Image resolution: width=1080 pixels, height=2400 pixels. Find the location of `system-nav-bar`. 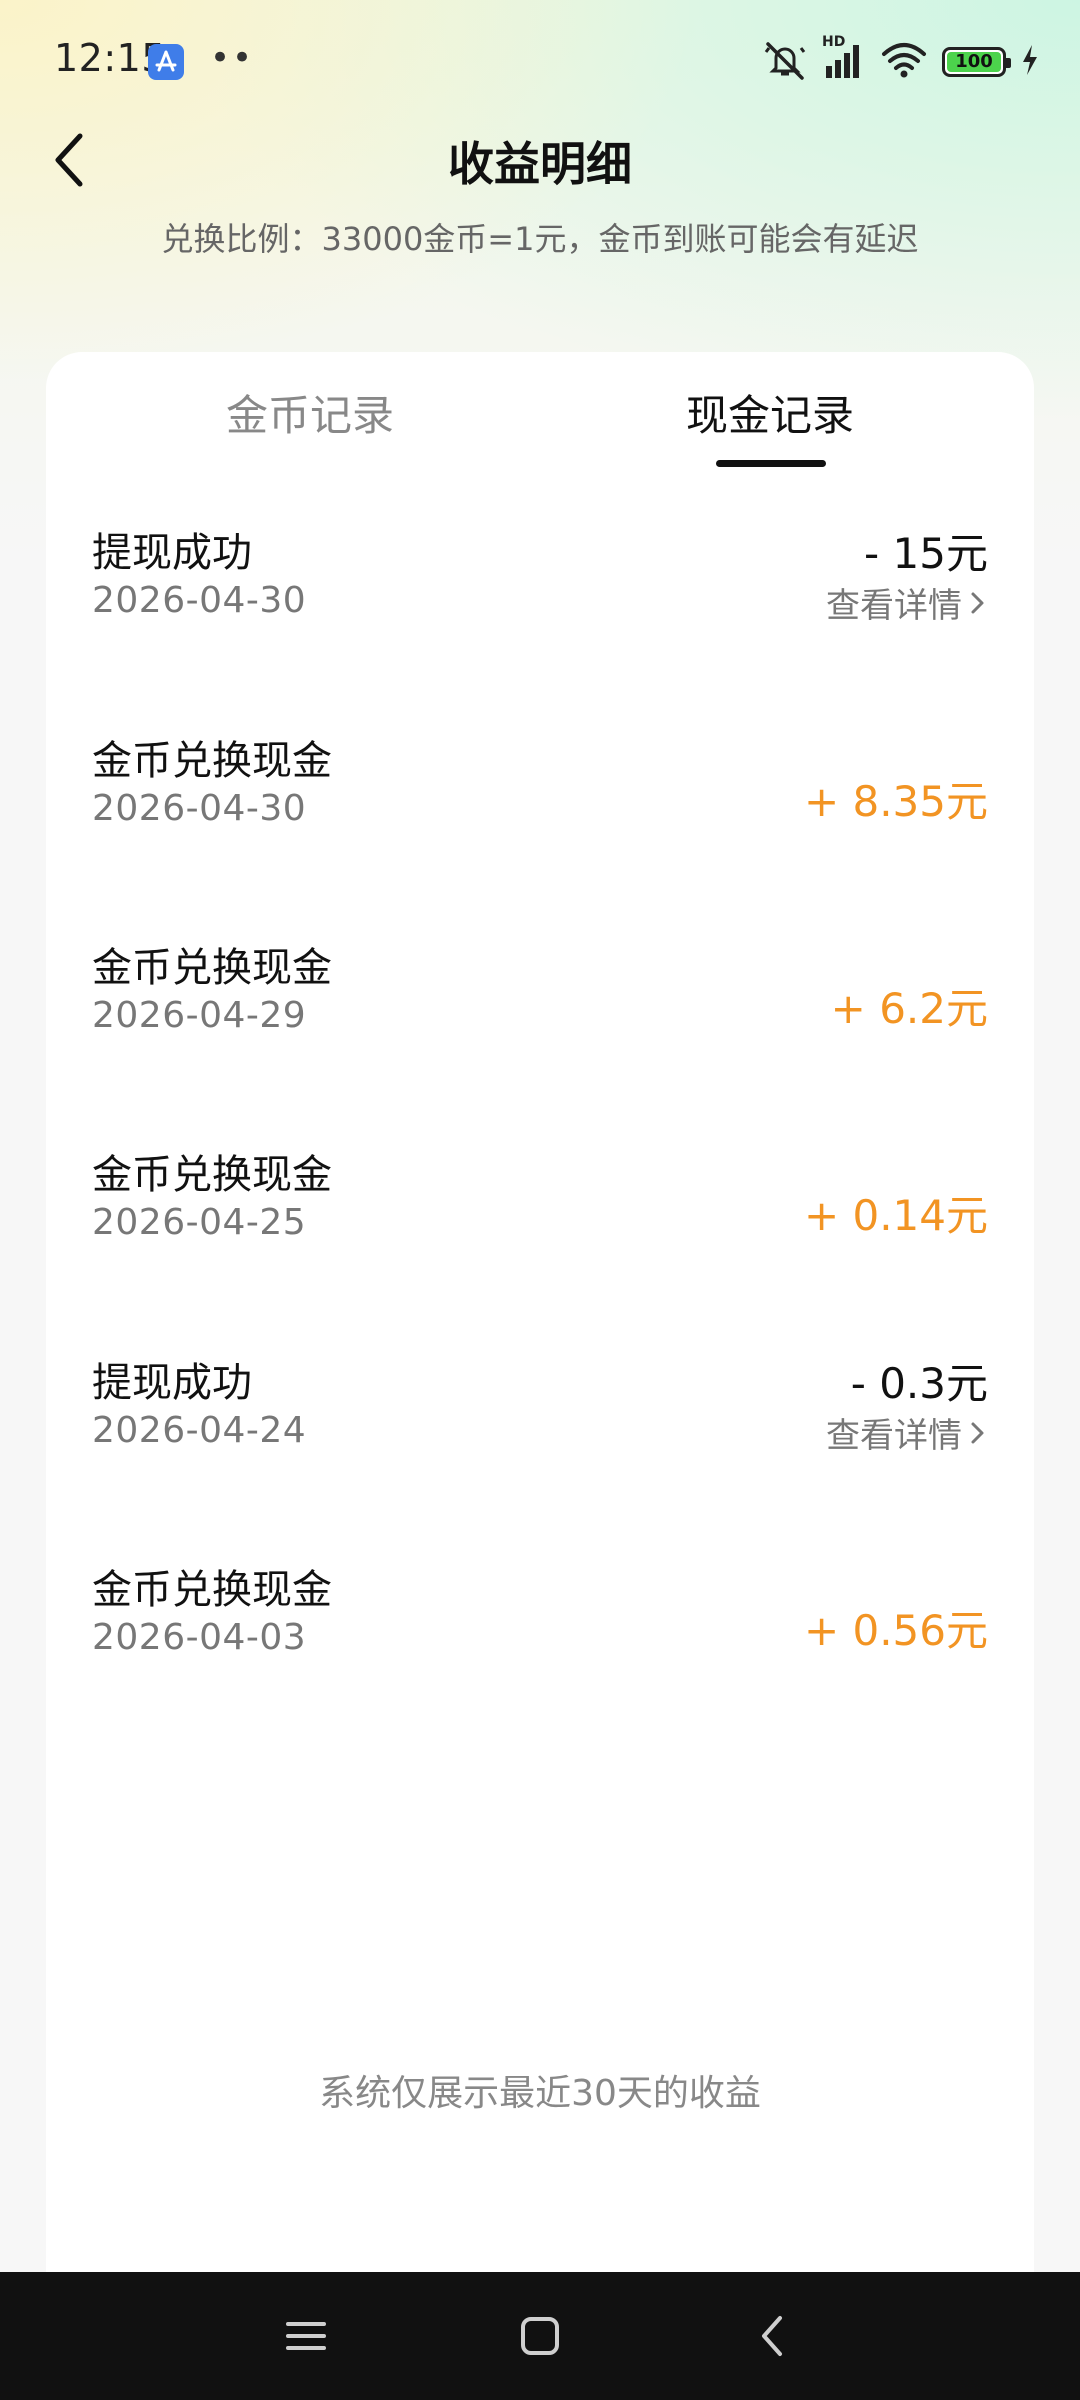

system-nav-bar is located at coordinates (540, 2336).